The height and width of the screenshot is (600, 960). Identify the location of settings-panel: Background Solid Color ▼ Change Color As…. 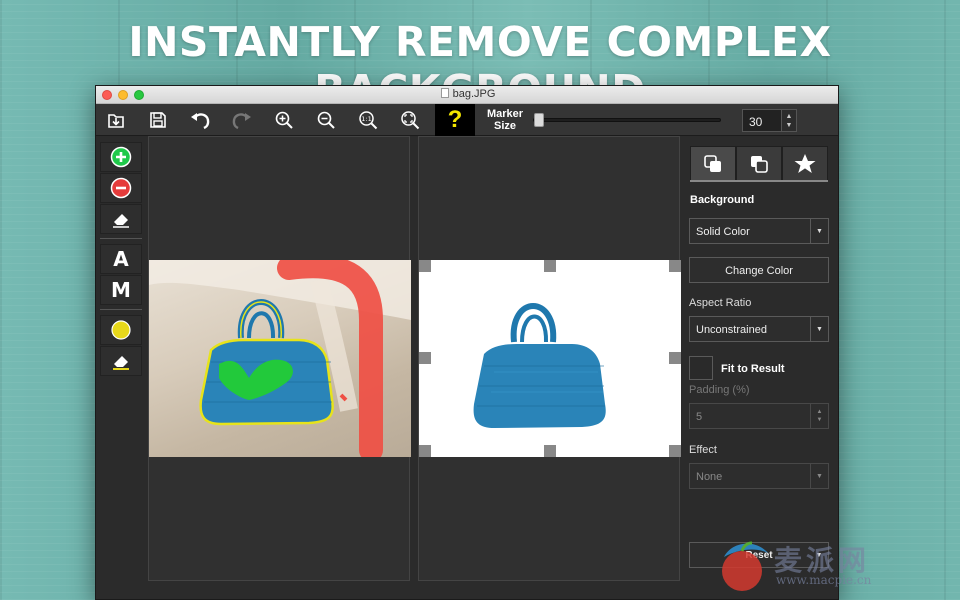
(762, 367).